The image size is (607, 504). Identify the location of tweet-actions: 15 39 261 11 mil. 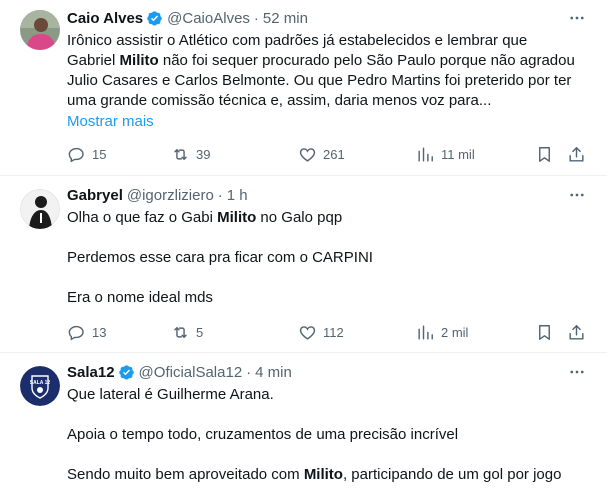
(327, 154).